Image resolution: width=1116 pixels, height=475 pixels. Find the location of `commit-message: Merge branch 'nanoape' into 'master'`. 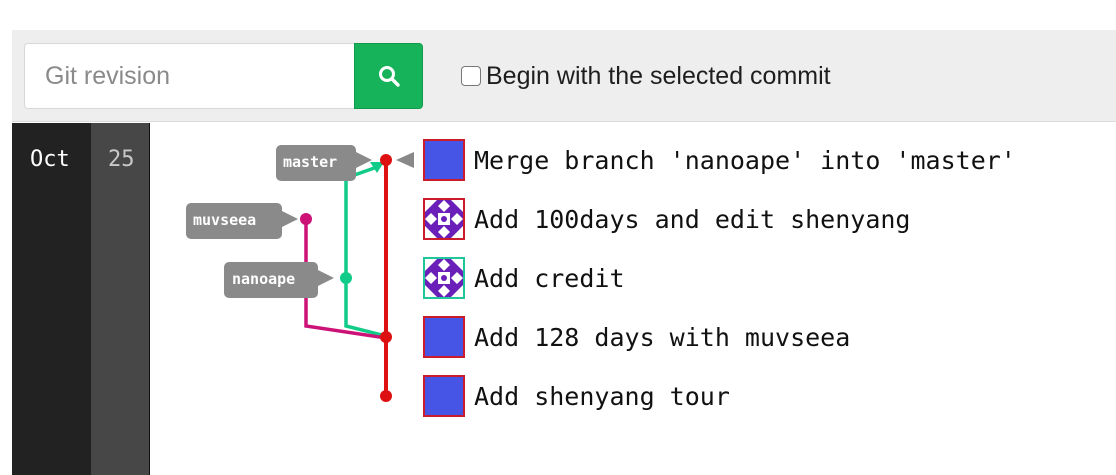

commit-message: Merge branch 'nanoape' into 'master' is located at coordinates (745, 160).